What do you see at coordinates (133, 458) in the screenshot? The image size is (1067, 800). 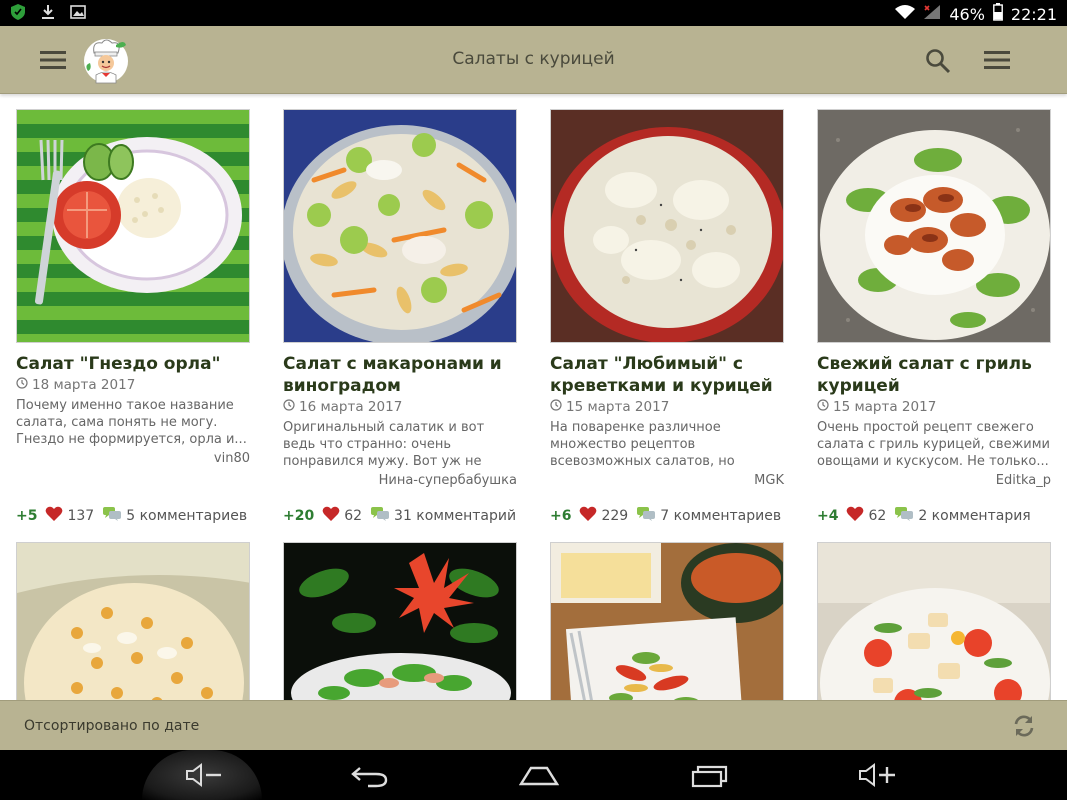 I see `recipe-author: vin80` at bounding box center [133, 458].